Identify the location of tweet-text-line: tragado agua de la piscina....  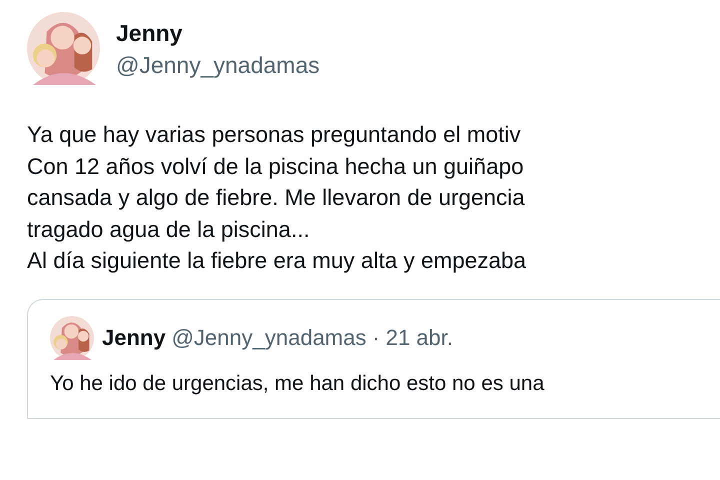
(168, 230).